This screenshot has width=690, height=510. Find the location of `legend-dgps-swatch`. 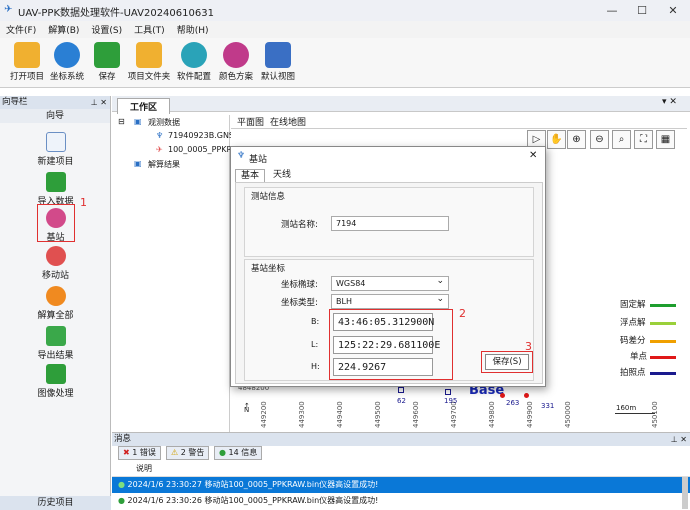

legend-dgps-swatch is located at coordinates (663, 341).